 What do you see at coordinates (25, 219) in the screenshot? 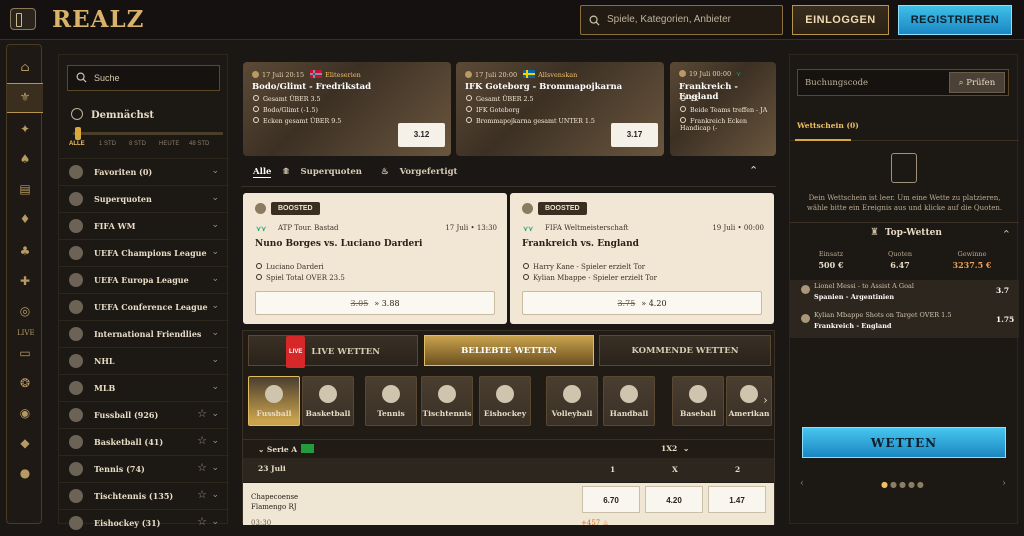
I see `cards-icon: ♦` at bounding box center [25, 219].